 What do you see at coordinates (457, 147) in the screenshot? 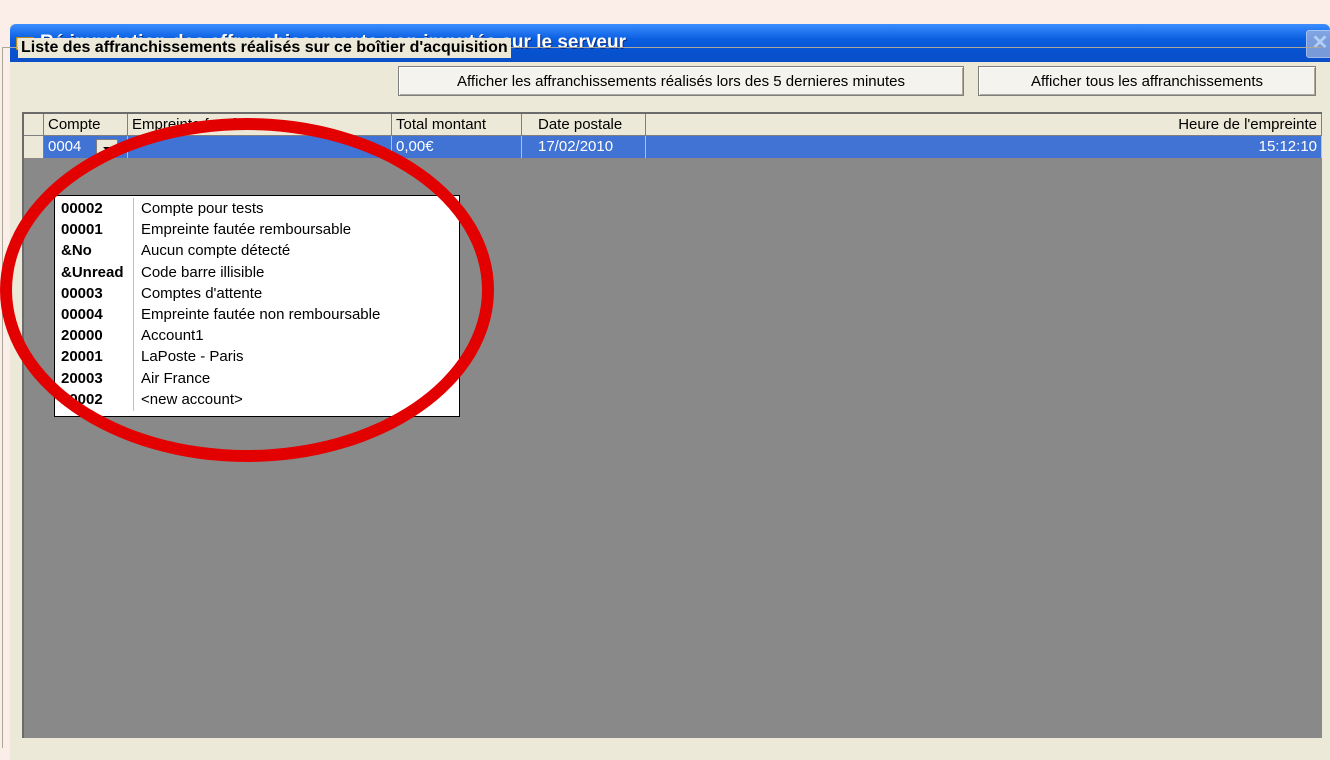
I see `cell-montant: 0,00€` at bounding box center [457, 147].